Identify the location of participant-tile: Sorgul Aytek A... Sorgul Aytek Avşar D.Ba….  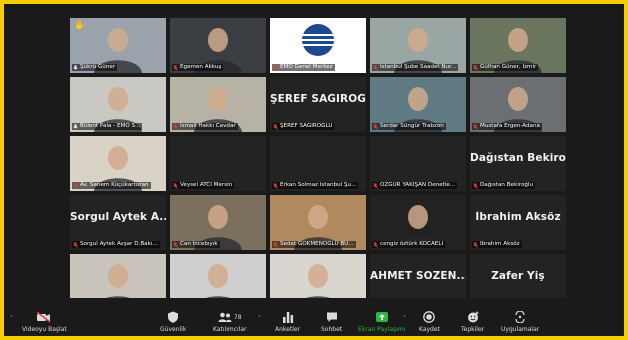
(118, 222).